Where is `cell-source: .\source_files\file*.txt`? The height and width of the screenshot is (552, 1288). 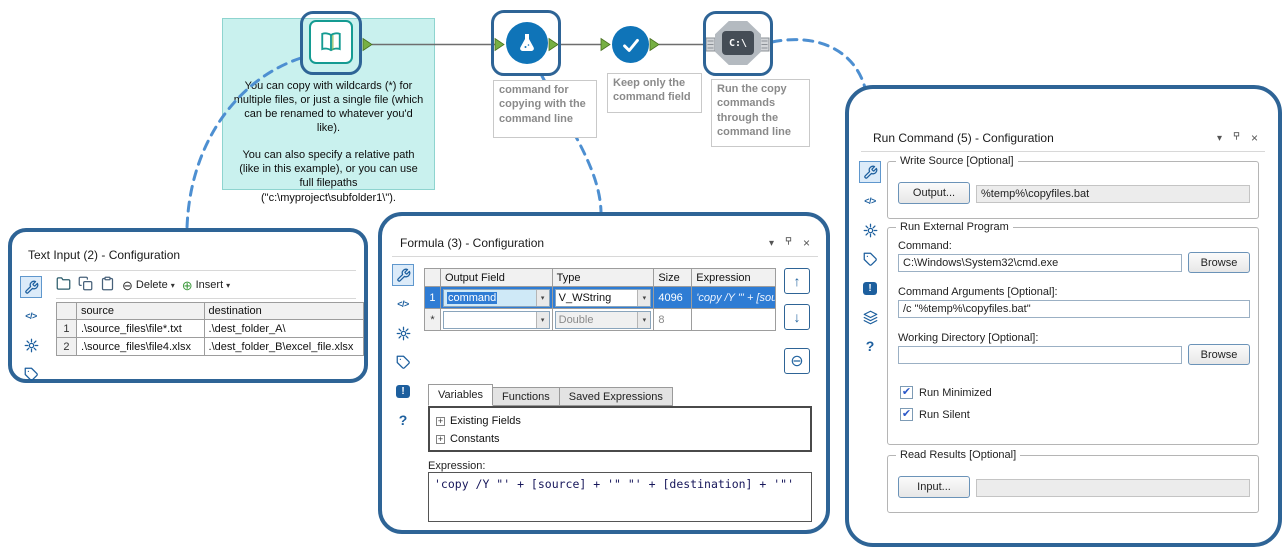
cell-source: .\source_files\file*.txt is located at coordinates (140, 329).